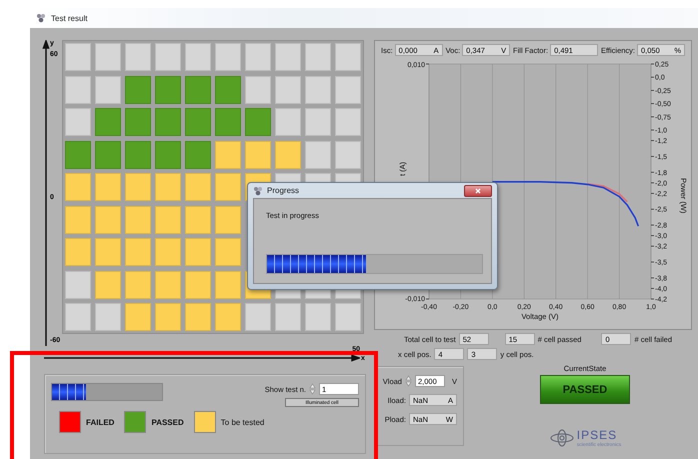 This screenshot has height=459, width=698. What do you see at coordinates (167, 422) in the screenshot?
I see `legend-label: PASSED` at bounding box center [167, 422].